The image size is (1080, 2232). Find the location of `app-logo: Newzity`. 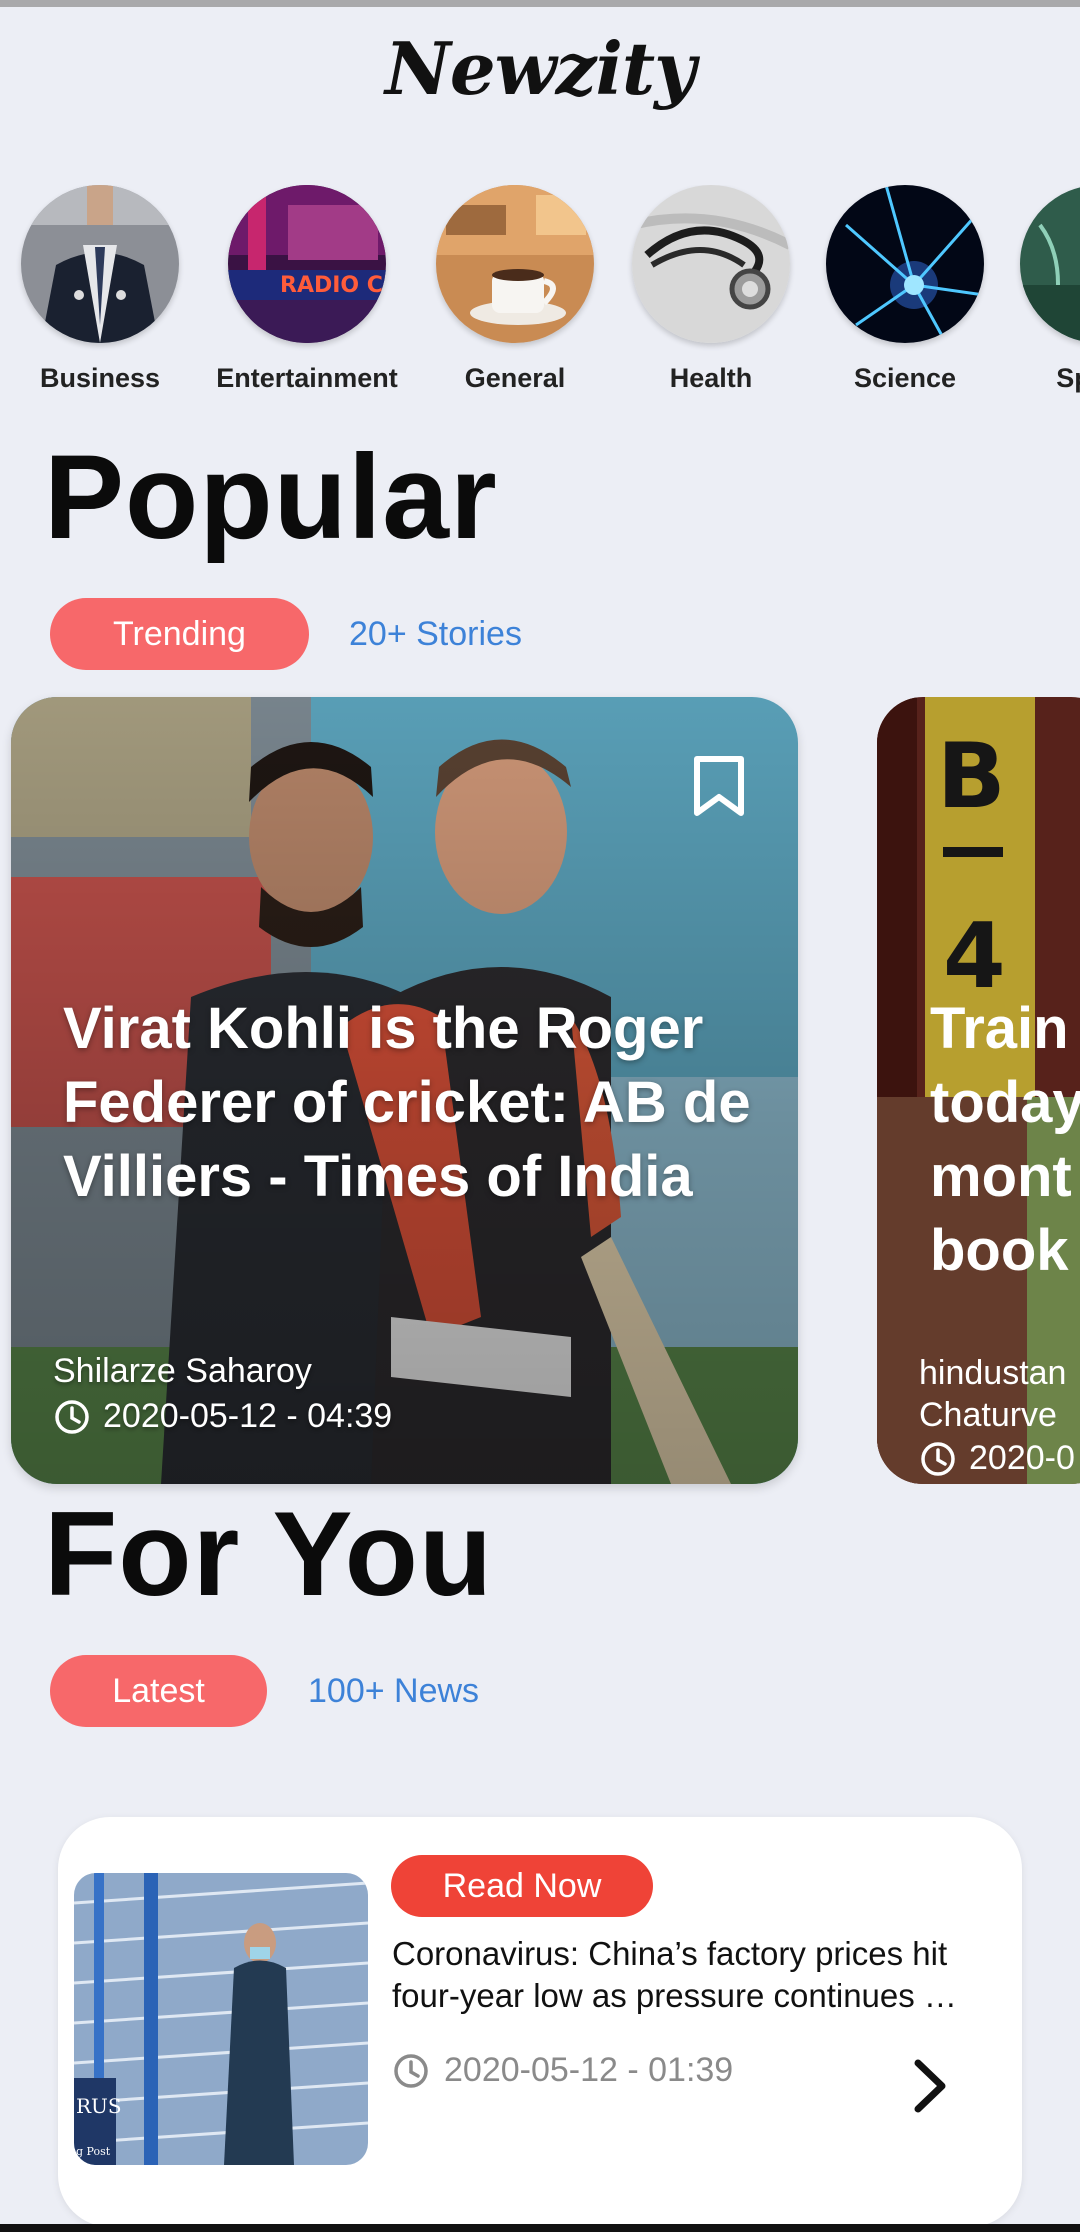

app-logo: Newzity is located at coordinates (540, 68).